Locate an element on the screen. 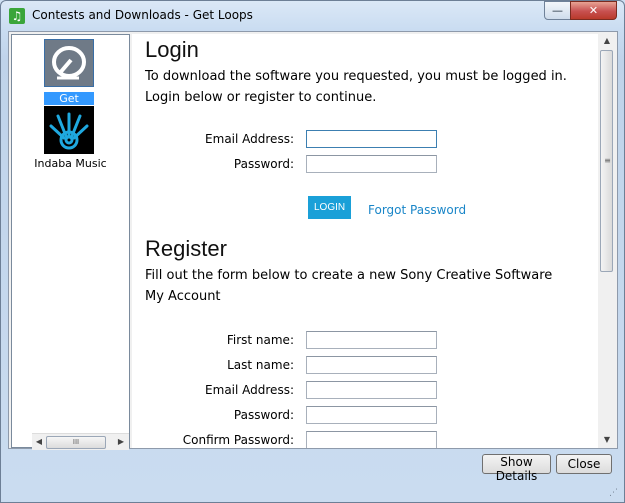  login-heading: Login is located at coordinates (172, 49).